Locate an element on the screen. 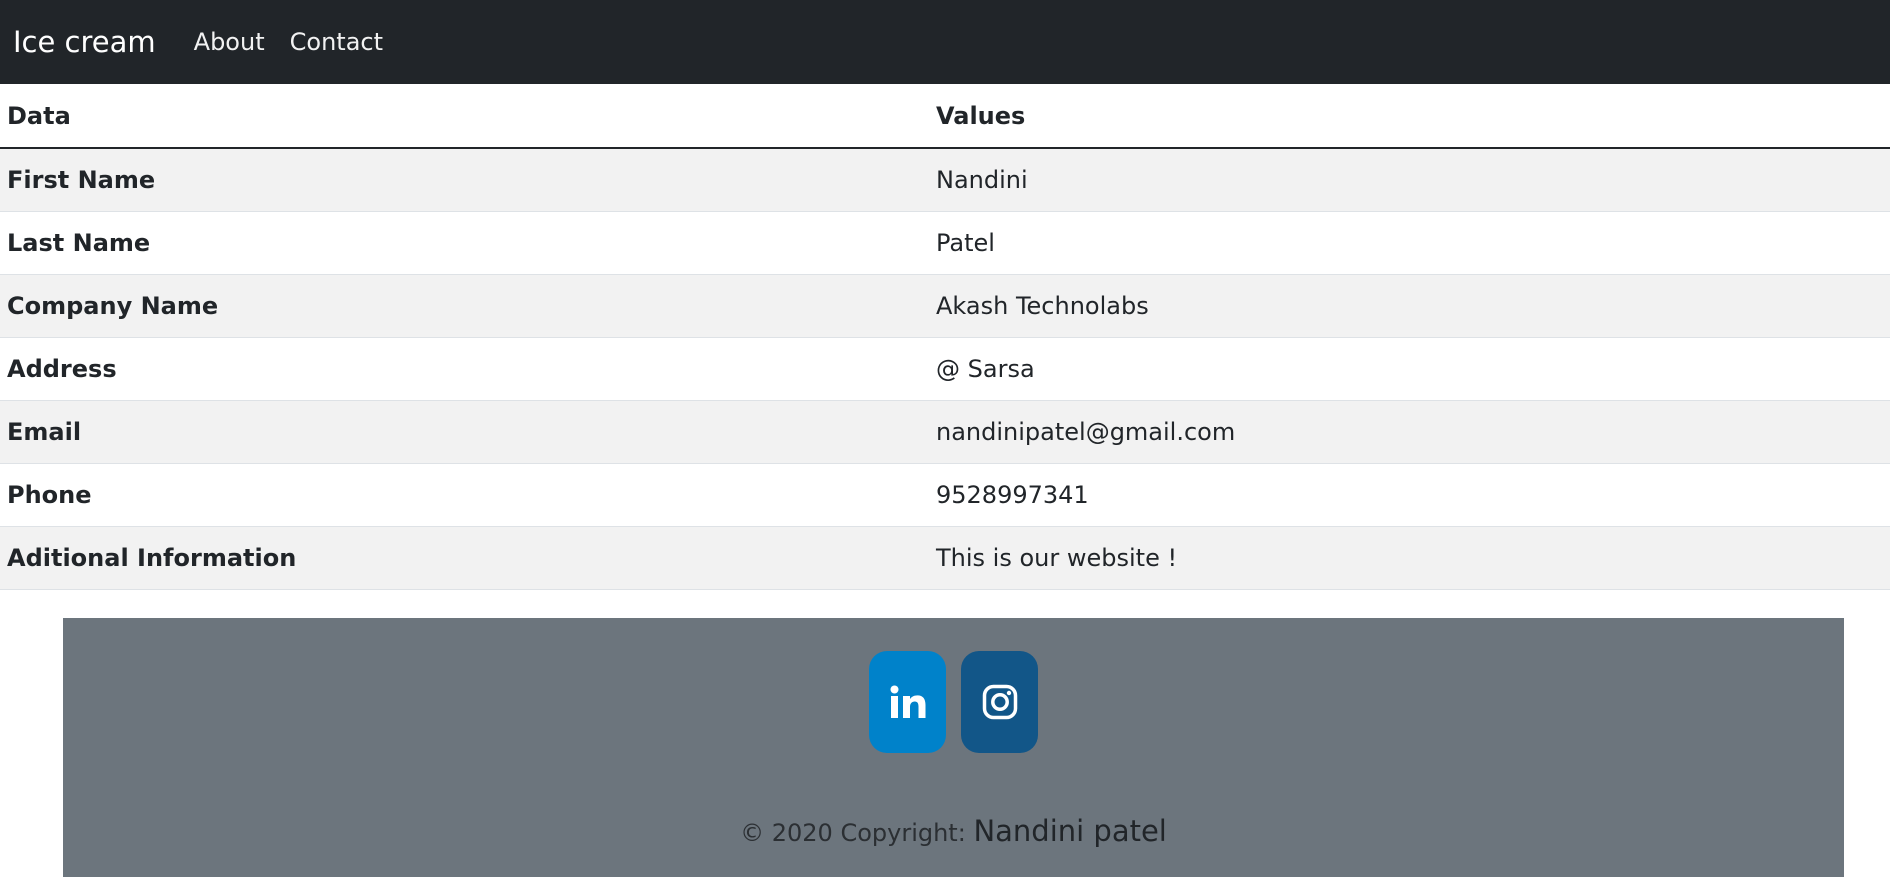 This screenshot has height=877, width=1890. row-label: Address is located at coordinates (464, 369).